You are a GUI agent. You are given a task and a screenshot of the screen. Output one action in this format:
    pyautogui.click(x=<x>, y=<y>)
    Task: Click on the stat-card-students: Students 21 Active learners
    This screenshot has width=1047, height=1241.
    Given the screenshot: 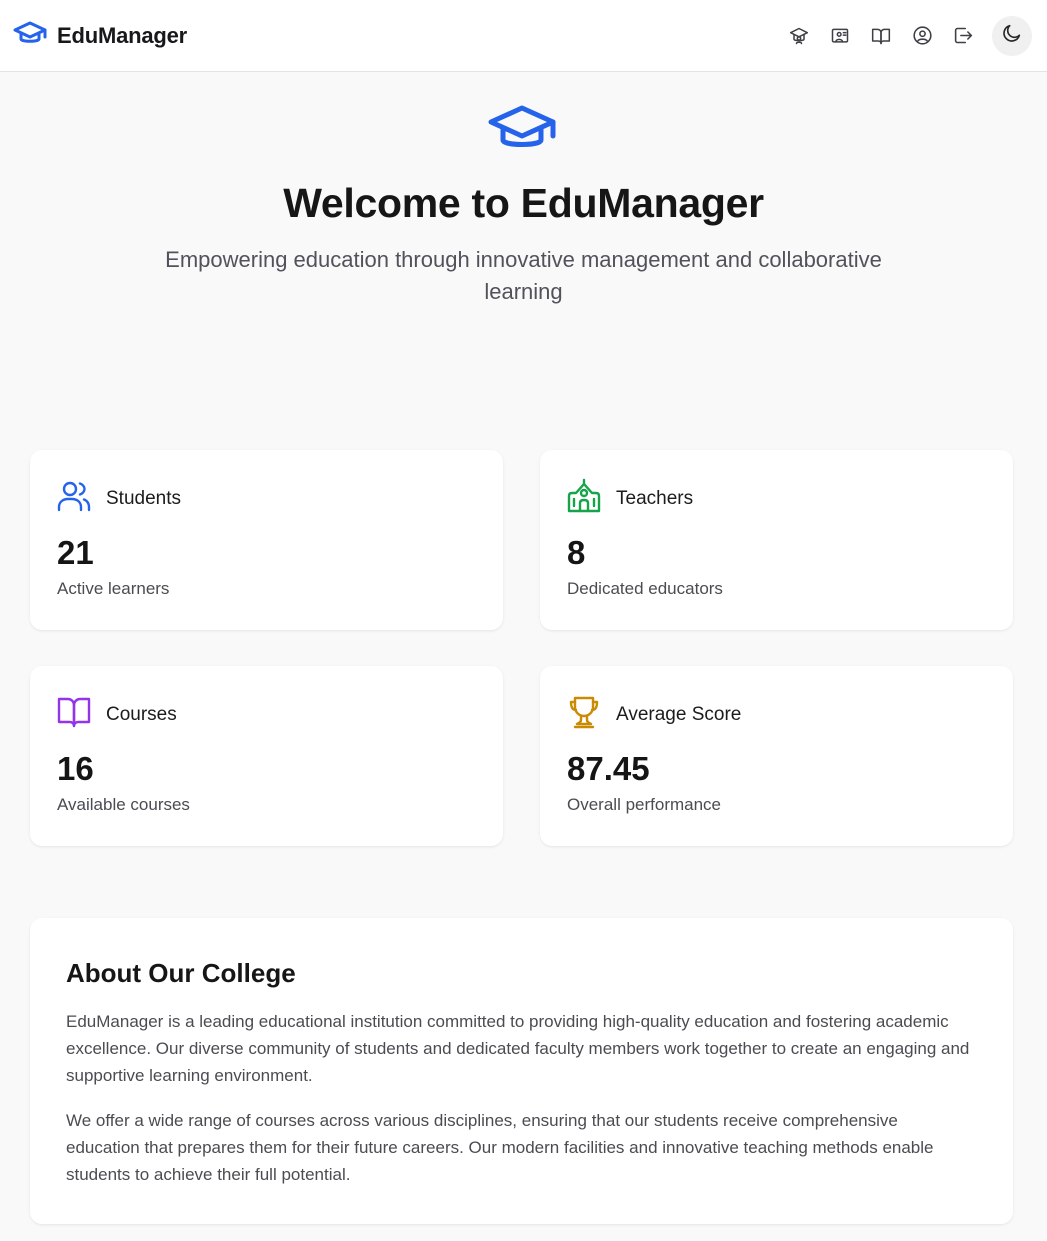 What is the action you would take?
    pyautogui.click(x=266, y=540)
    